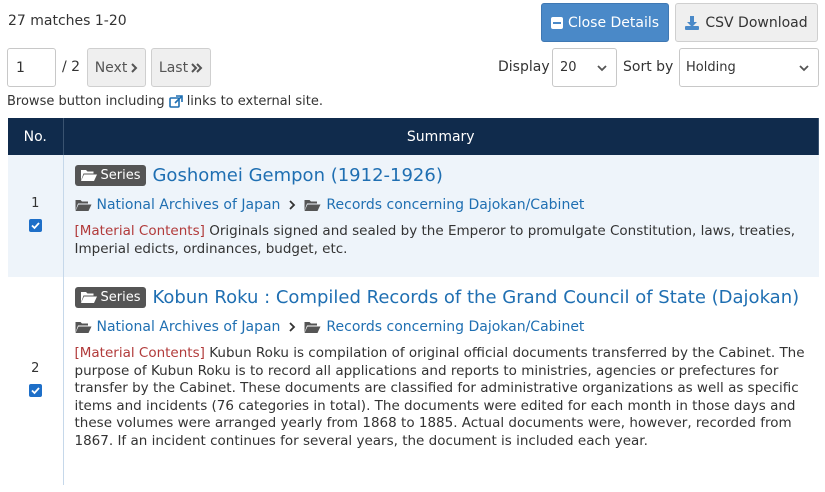 This screenshot has width=825, height=492. I want to click on browse-note-prefix: Browse button including, so click(86, 101).